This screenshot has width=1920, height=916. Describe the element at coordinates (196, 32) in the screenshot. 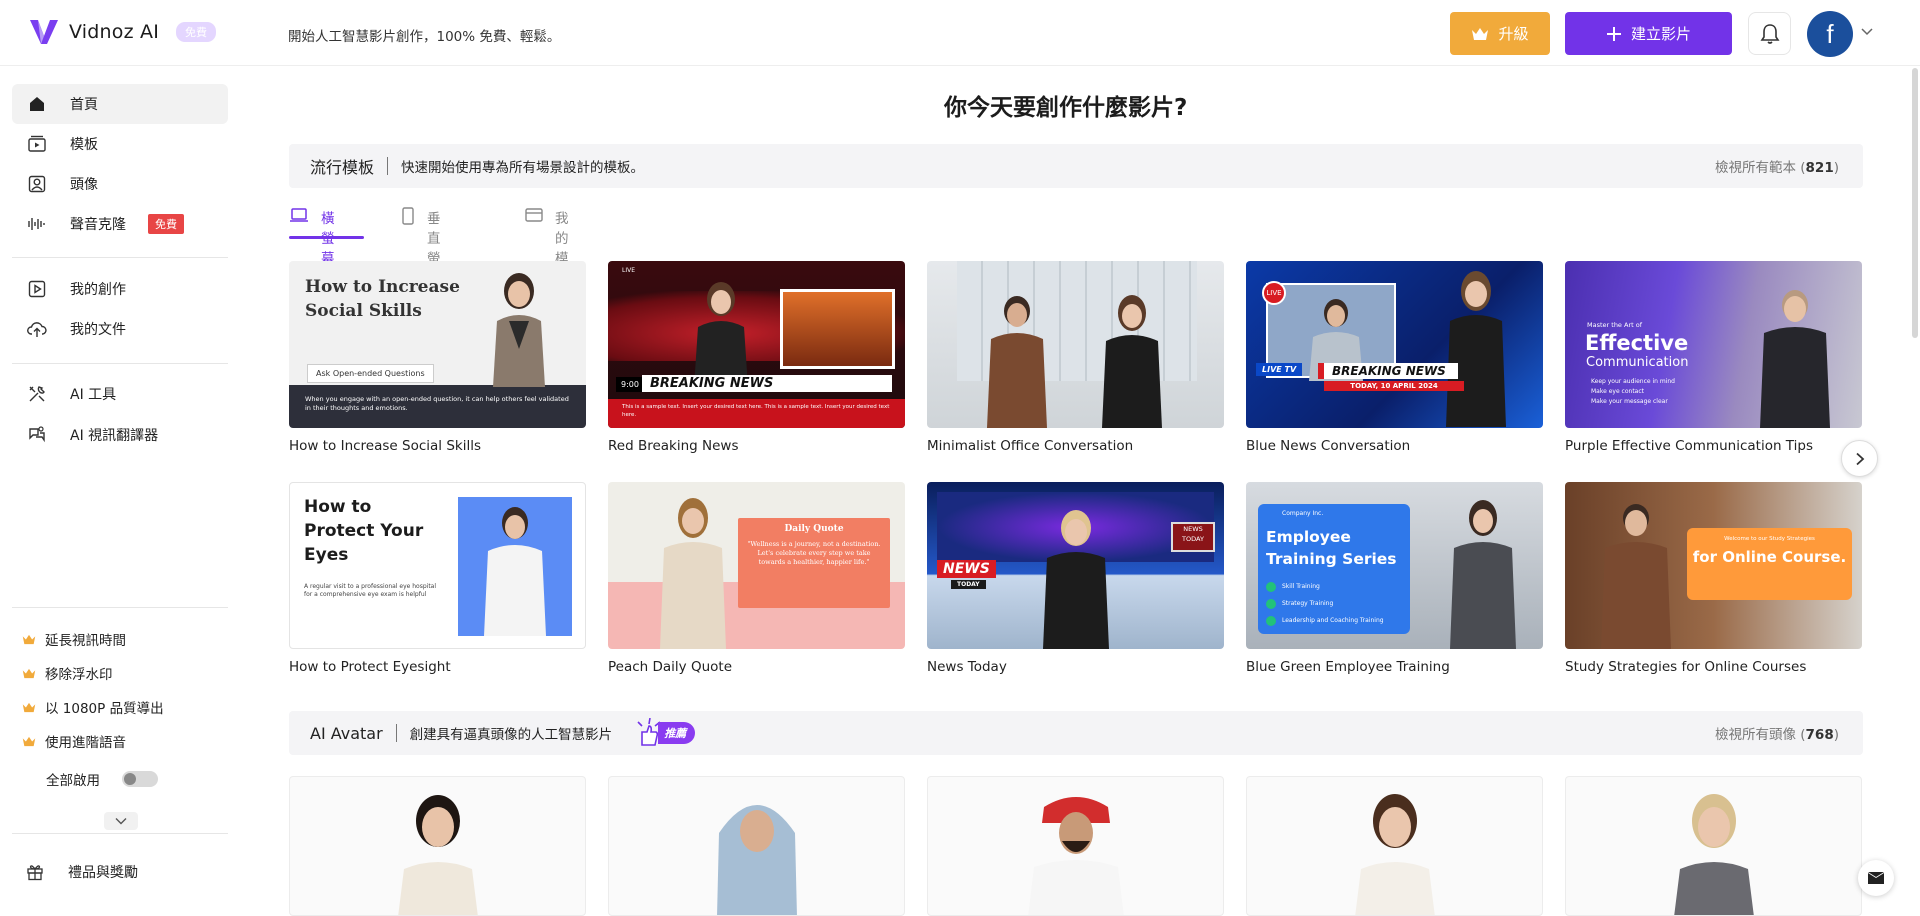

I see `brand-free-badge: 免費` at that location.